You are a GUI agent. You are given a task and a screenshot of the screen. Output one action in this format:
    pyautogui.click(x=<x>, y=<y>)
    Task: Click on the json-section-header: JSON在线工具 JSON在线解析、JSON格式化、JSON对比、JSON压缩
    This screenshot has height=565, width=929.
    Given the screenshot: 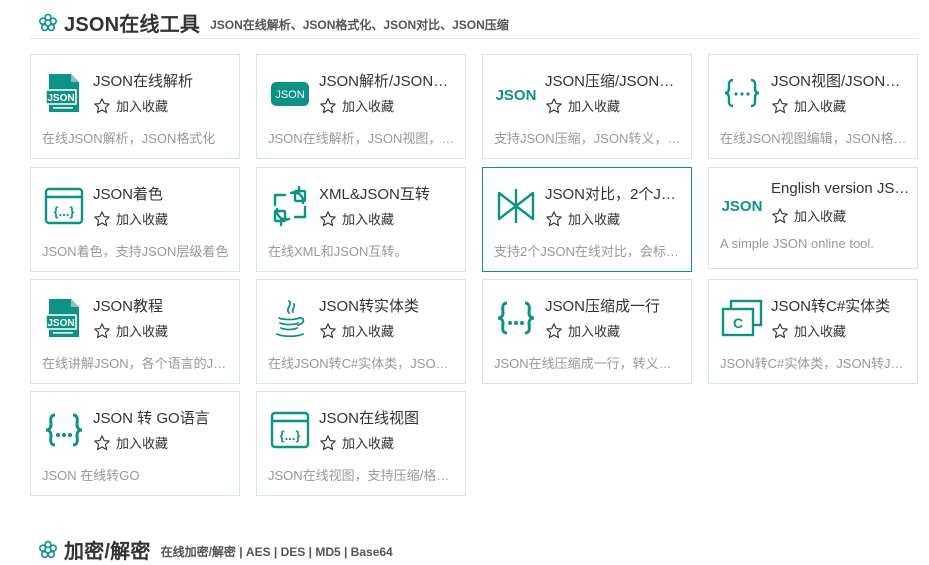 What is the action you would take?
    pyautogui.click(x=273, y=22)
    